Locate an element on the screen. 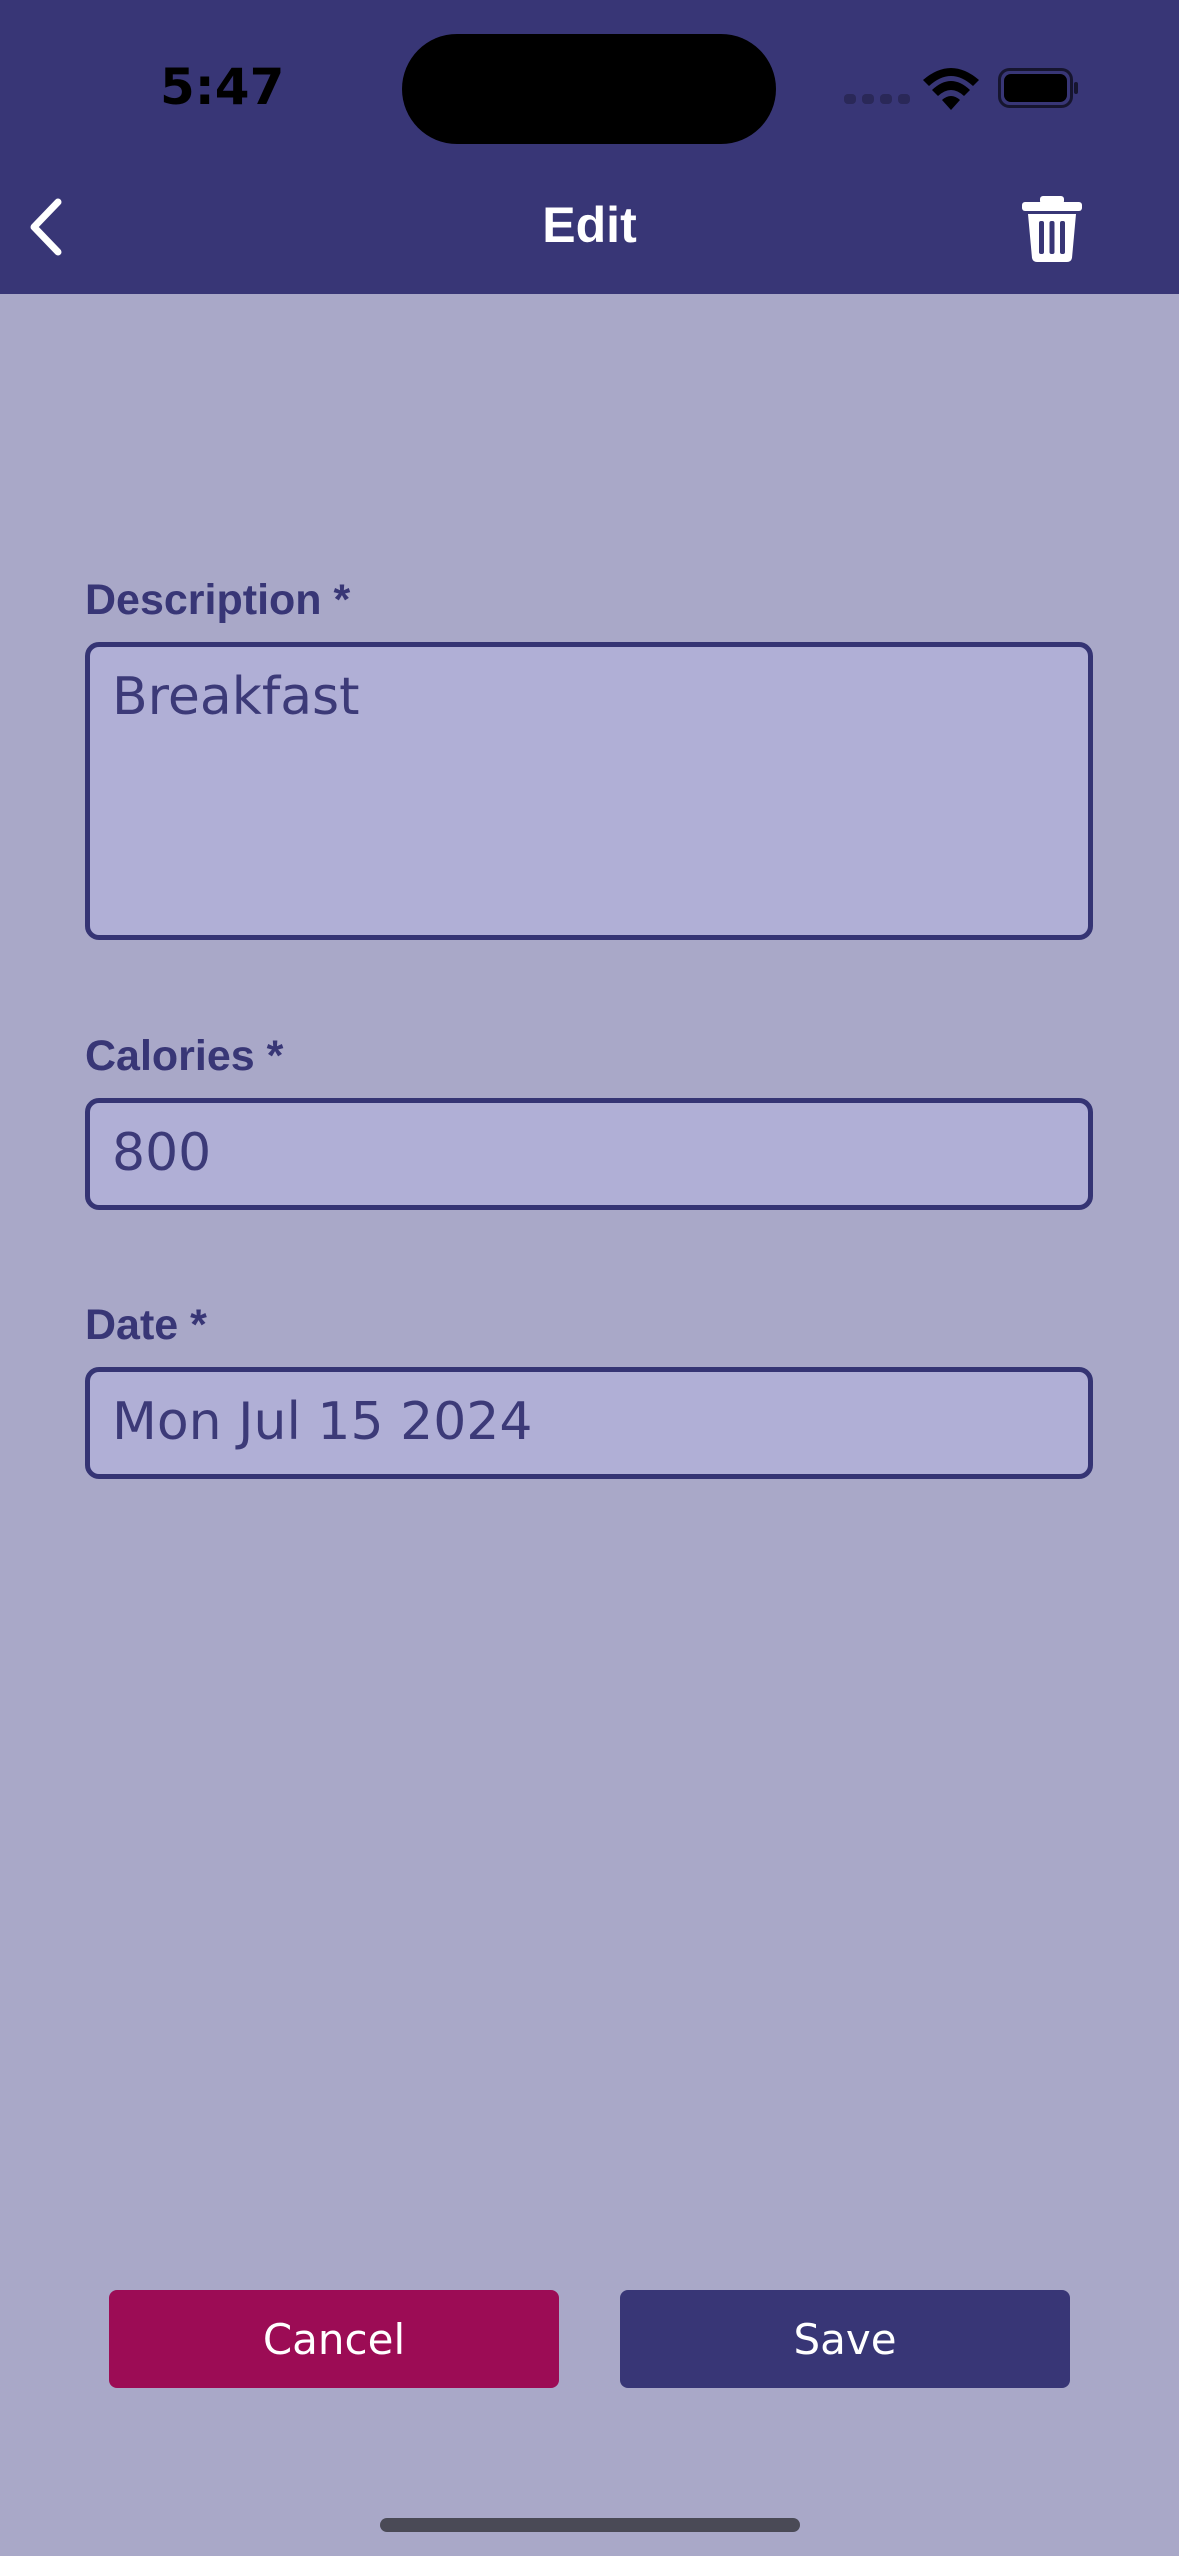 This screenshot has width=1179, height=2556. battery-icon is located at coordinates (1038, 88).